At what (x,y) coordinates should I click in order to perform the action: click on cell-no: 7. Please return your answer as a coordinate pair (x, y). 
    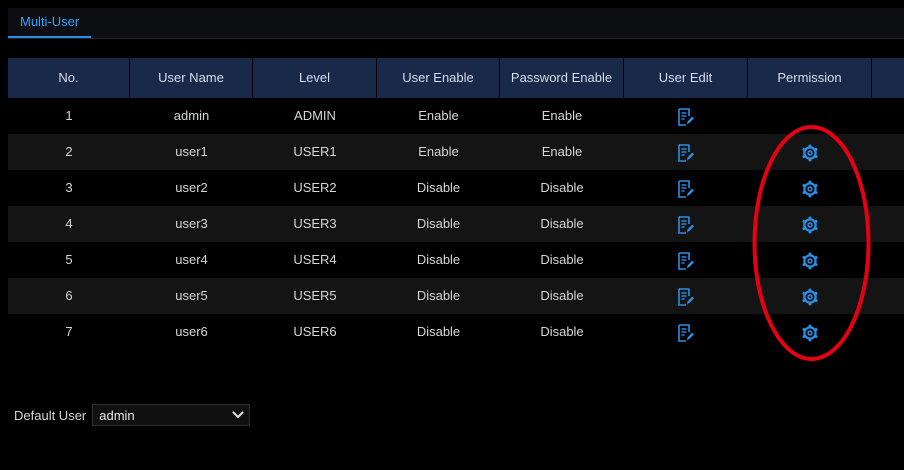
    Looking at the image, I should click on (69, 331).